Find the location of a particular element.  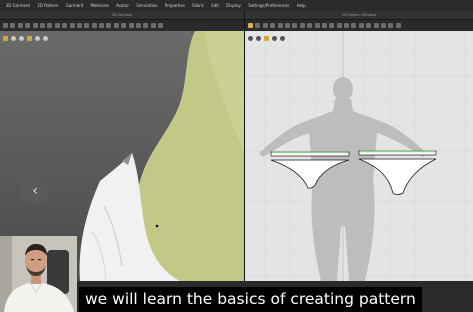

presenter-video is located at coordinates (38, 274).